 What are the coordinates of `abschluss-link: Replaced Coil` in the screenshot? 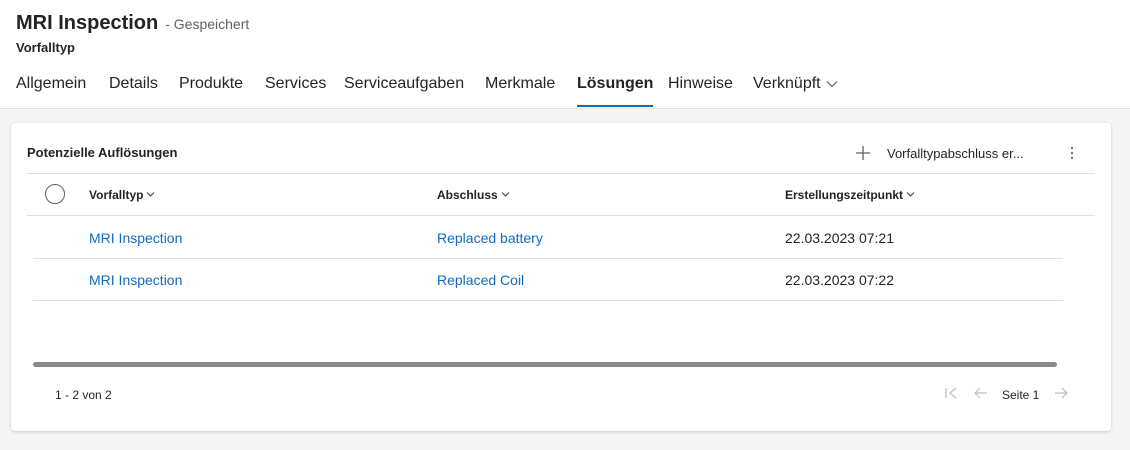 It's located at (480, 280).